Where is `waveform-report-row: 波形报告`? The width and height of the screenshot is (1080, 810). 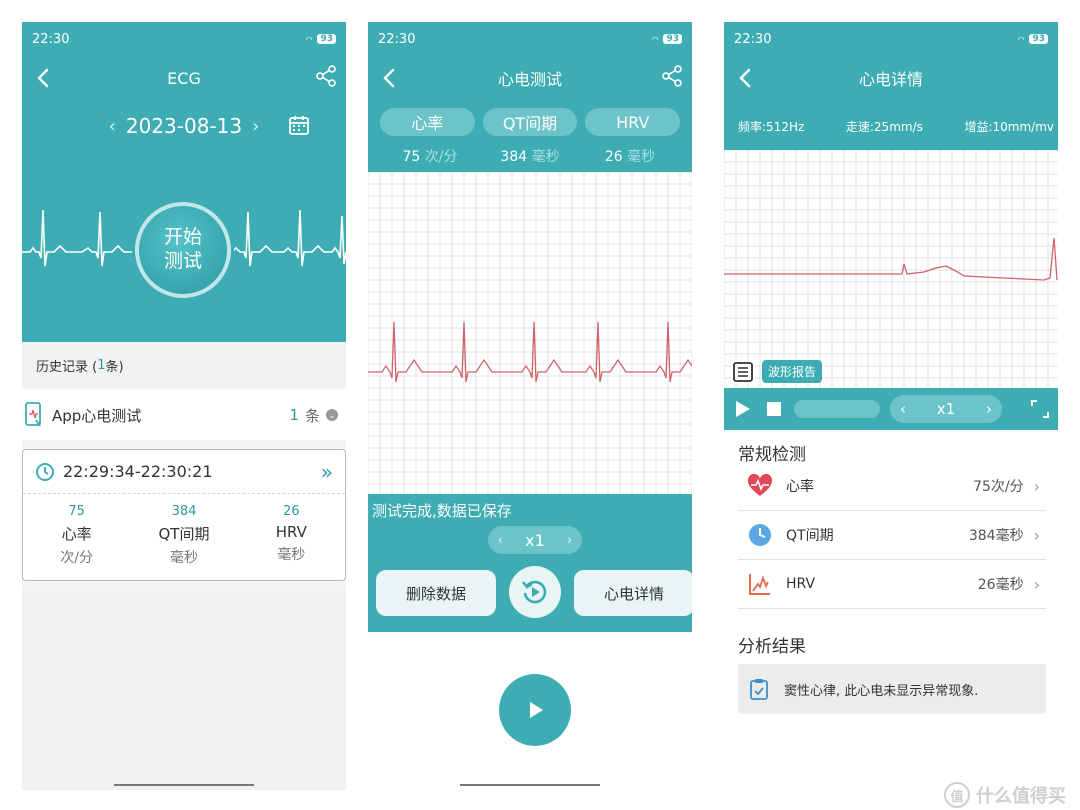
waveform-report-row: 波形报告 is located at coordinates (777, 371).